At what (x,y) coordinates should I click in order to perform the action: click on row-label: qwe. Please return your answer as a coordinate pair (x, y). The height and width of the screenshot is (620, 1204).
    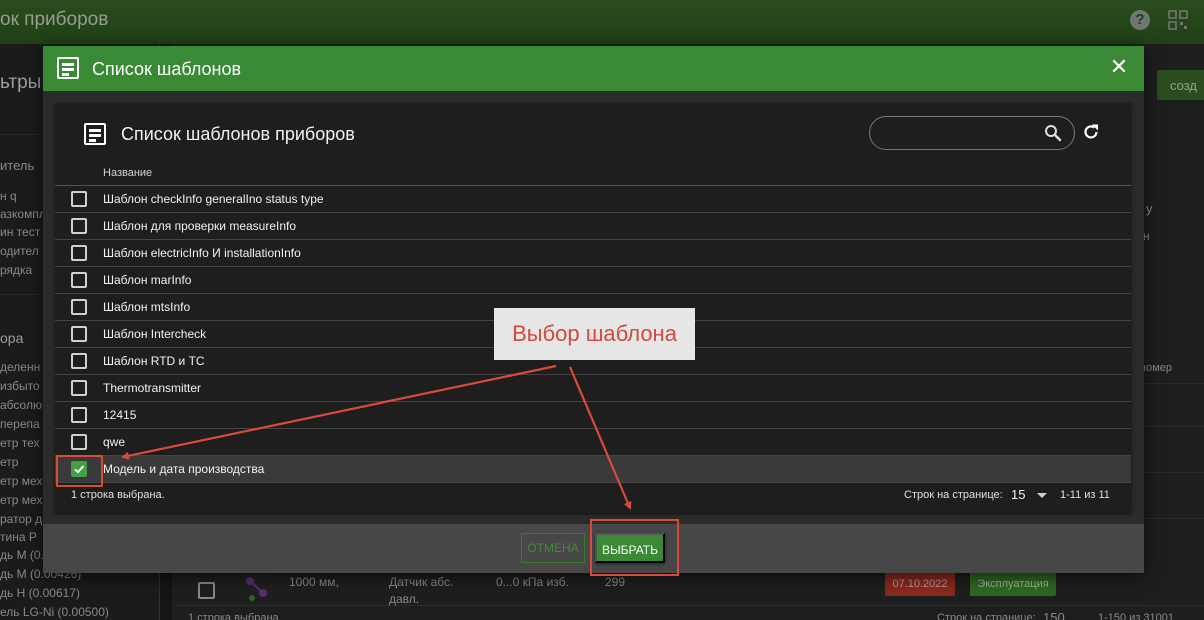
    Looking at the image, I should click on (114, 442).